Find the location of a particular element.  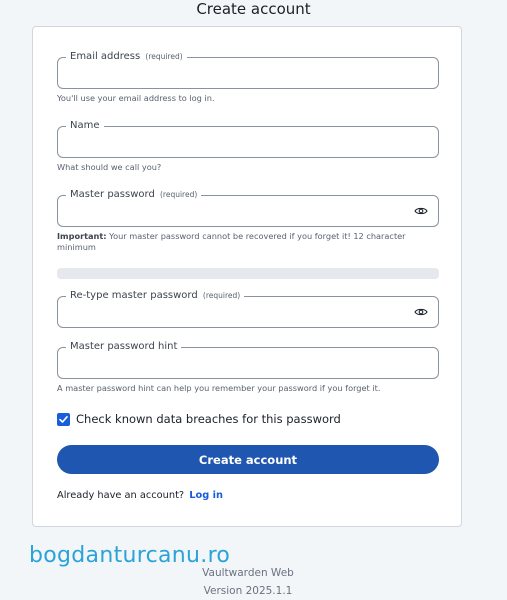

password-hint-label: Master password hint is located at coordinates (124, 347).